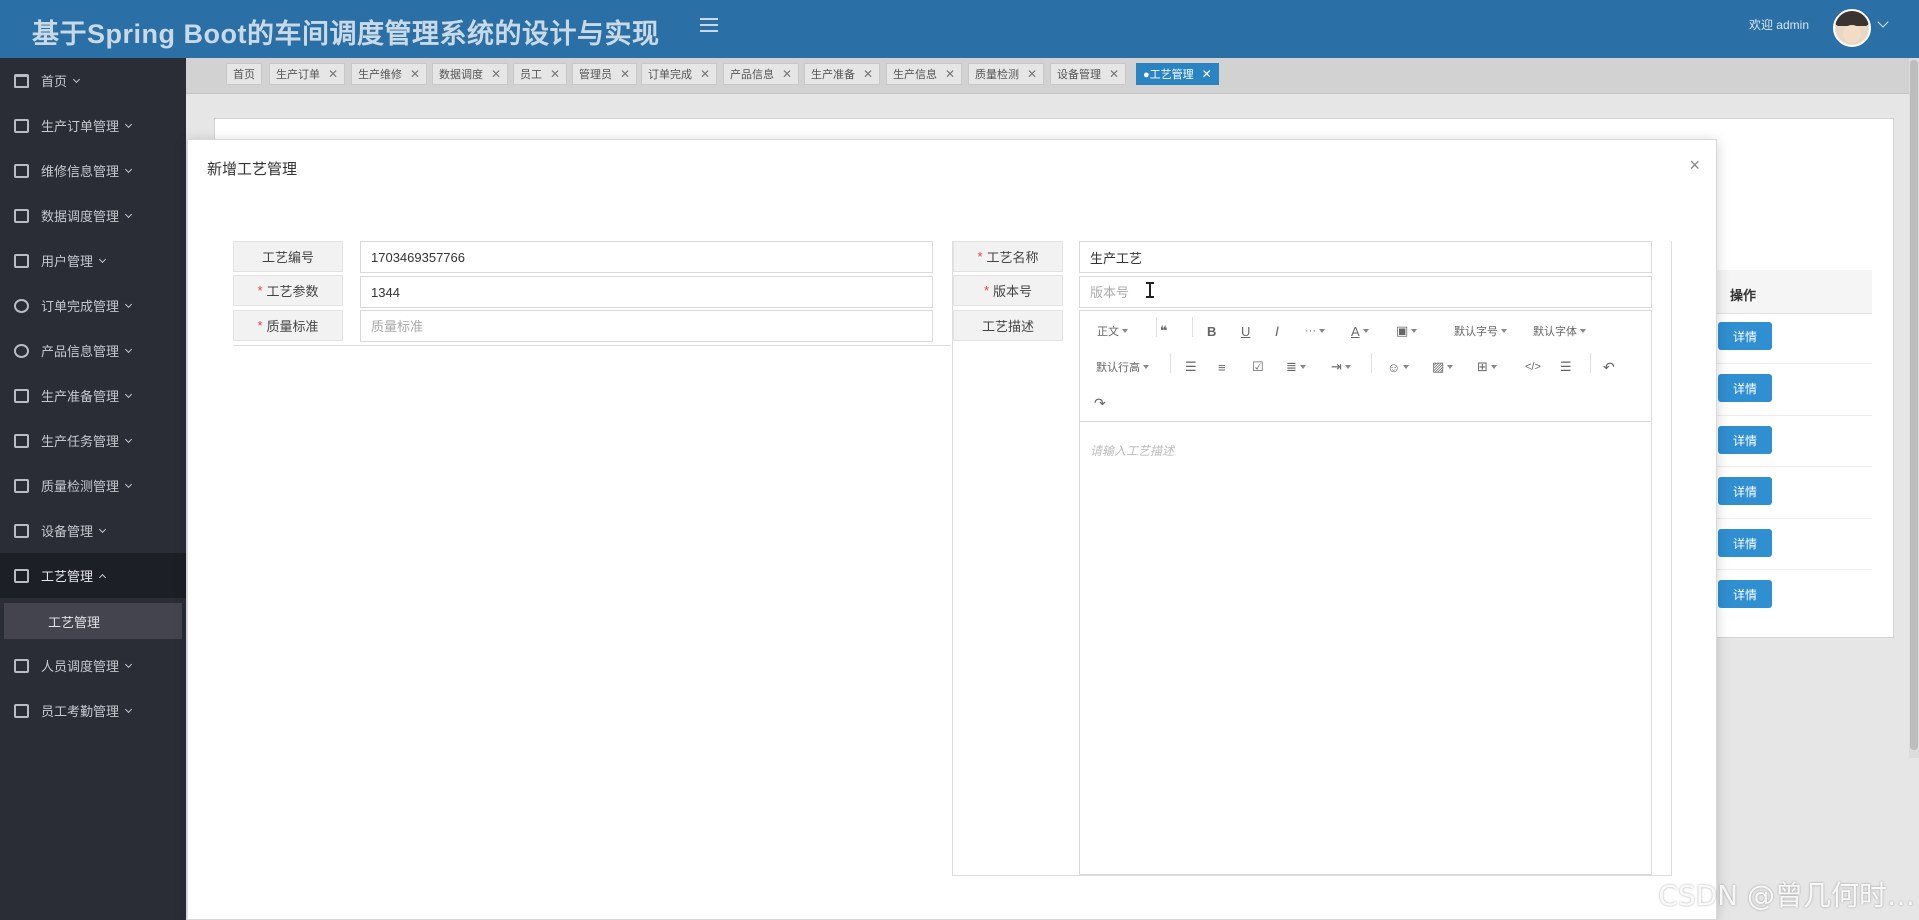 Image resolution: width=1919 pixels, height=920 pixels. What do you see at coordinates (93, 350) in the screenshot?
I see `sidebar-item-product-info: 产品信息管理` at bounding box center [93, 350].